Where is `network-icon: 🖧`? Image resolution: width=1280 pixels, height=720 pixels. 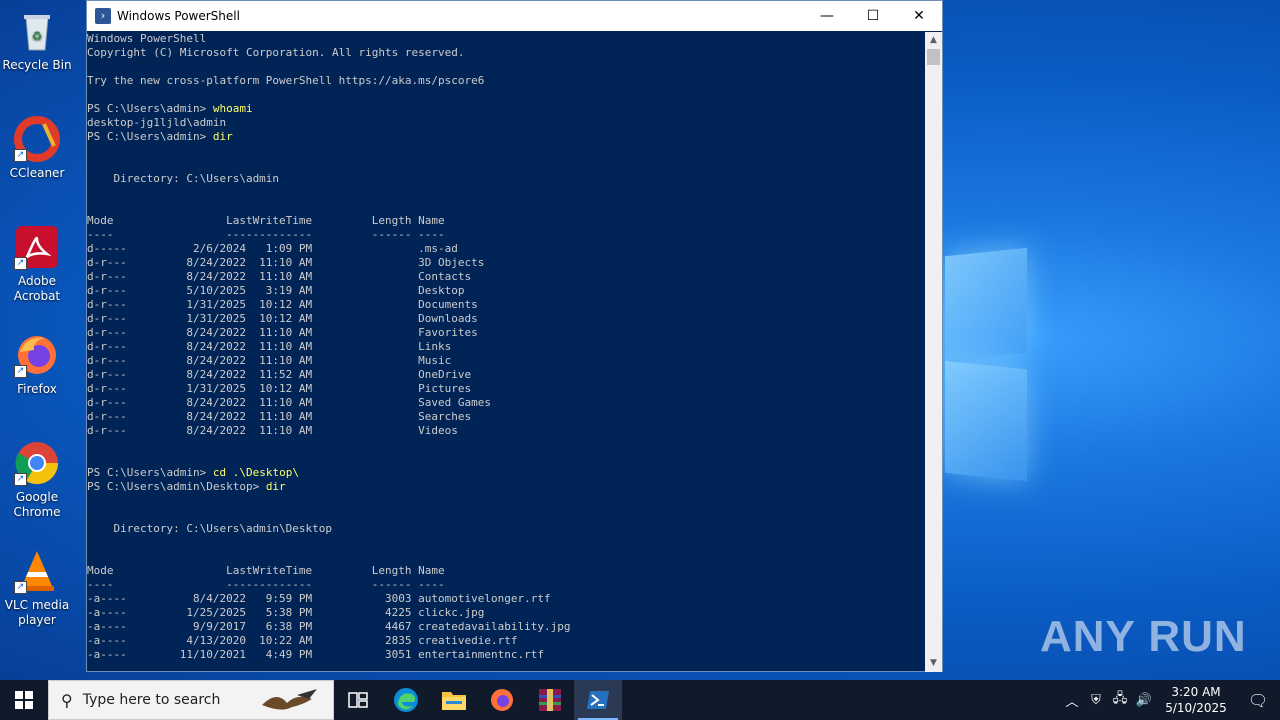
network-icon: 🖧 is located at coordinates (1120, 700).